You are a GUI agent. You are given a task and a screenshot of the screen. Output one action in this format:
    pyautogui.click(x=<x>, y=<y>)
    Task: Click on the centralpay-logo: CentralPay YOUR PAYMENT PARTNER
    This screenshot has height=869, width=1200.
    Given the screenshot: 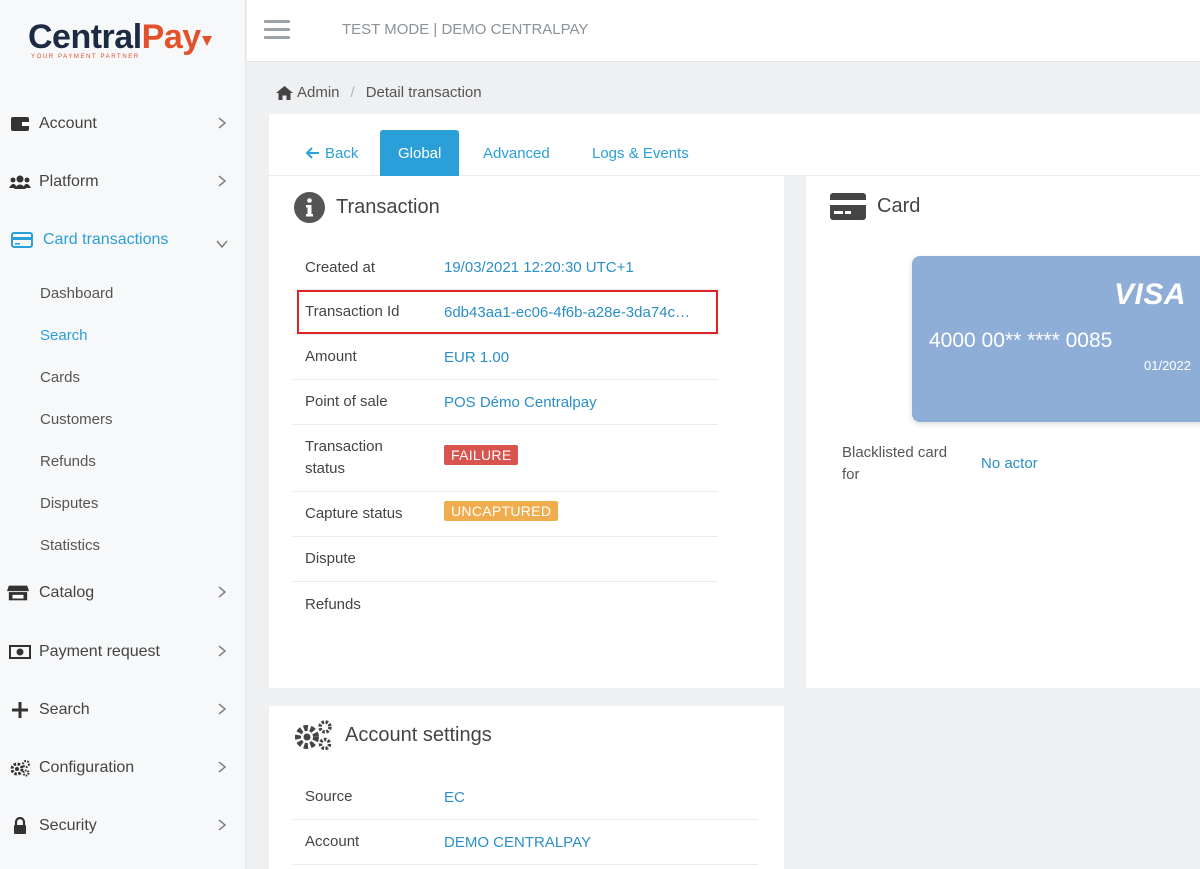 What is the action you would take?
    pyautogui.click(x=121, y=39)
    